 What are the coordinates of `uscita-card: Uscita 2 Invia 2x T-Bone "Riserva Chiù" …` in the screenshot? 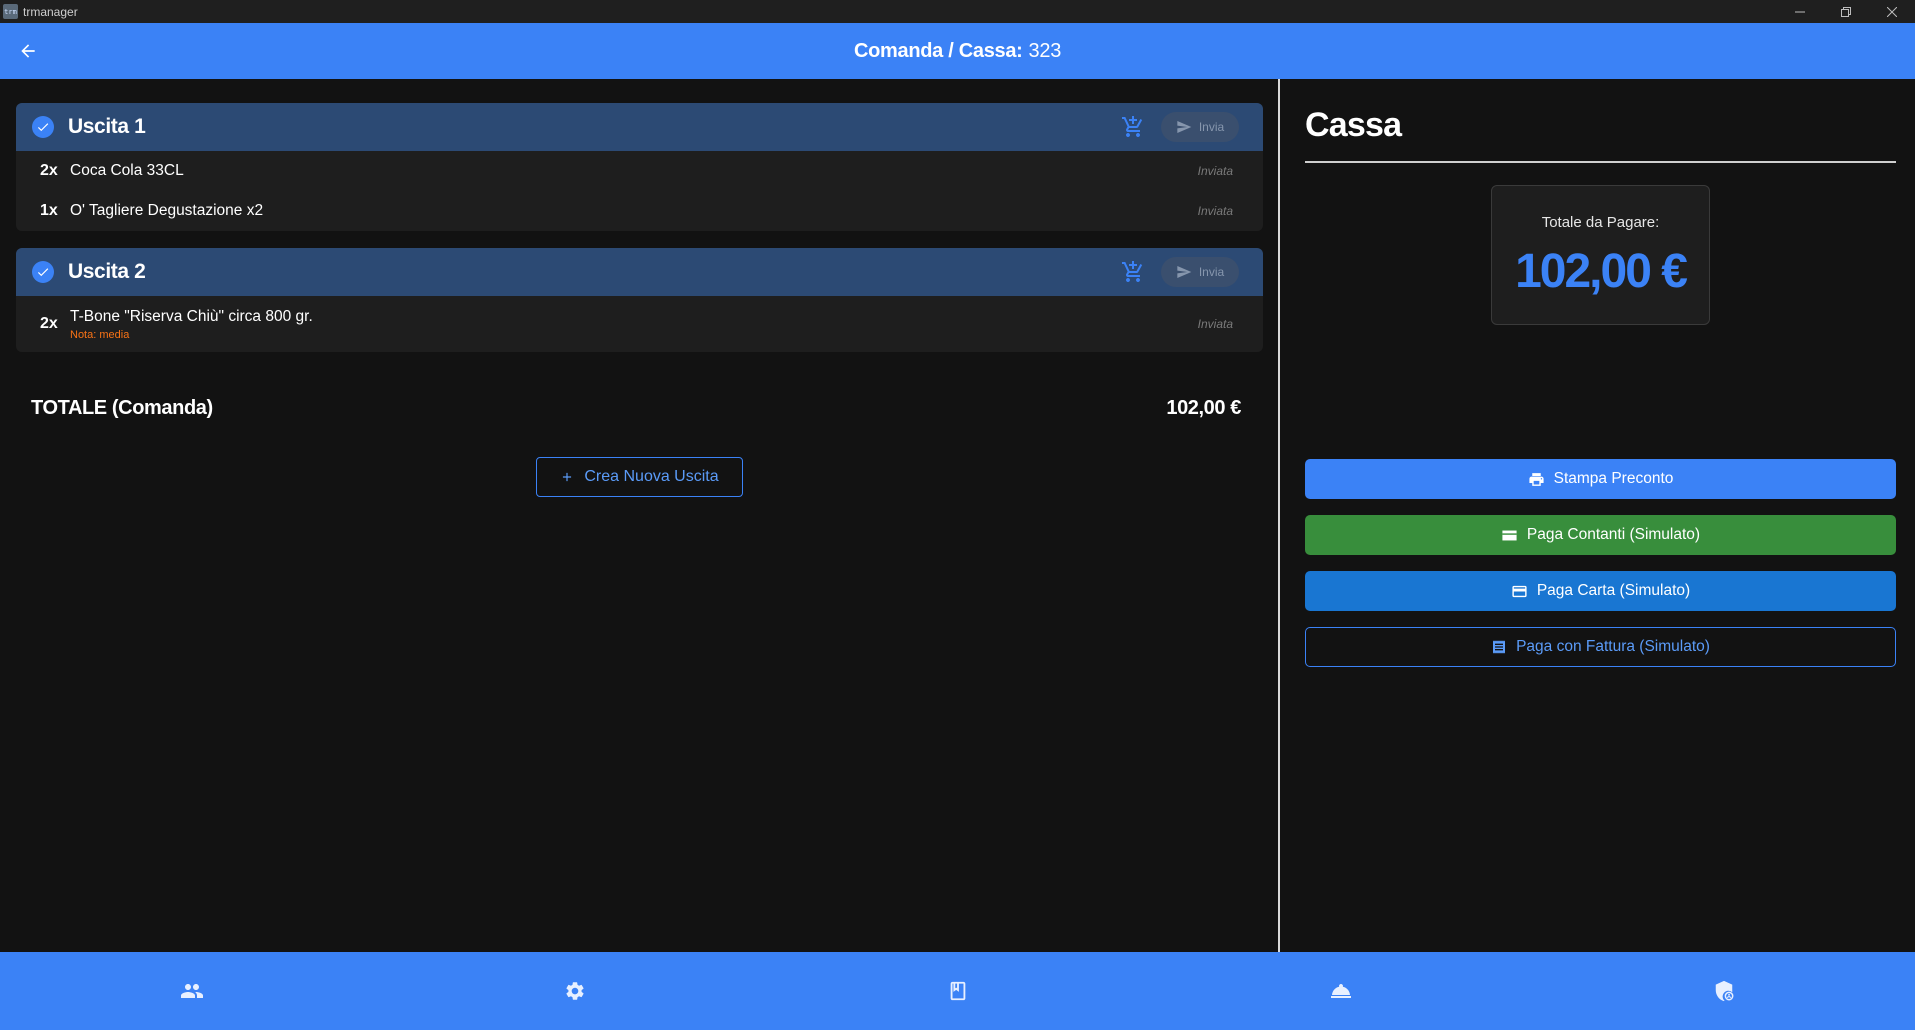 It's located at (639, 300).